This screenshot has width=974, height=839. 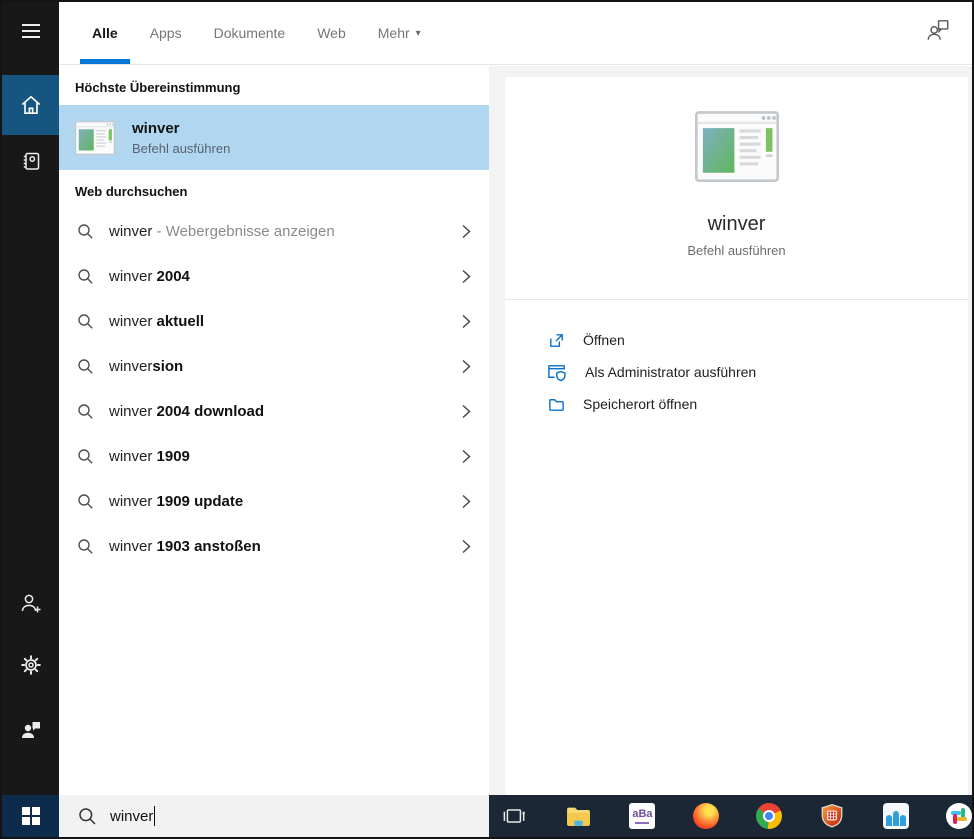 I want to click on firefox-icon, so click(x=705, y=816).